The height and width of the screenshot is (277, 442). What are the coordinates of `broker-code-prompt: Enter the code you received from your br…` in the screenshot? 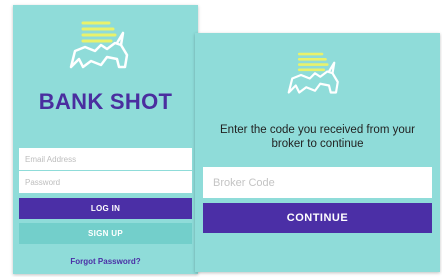 It's located at (317, 137).